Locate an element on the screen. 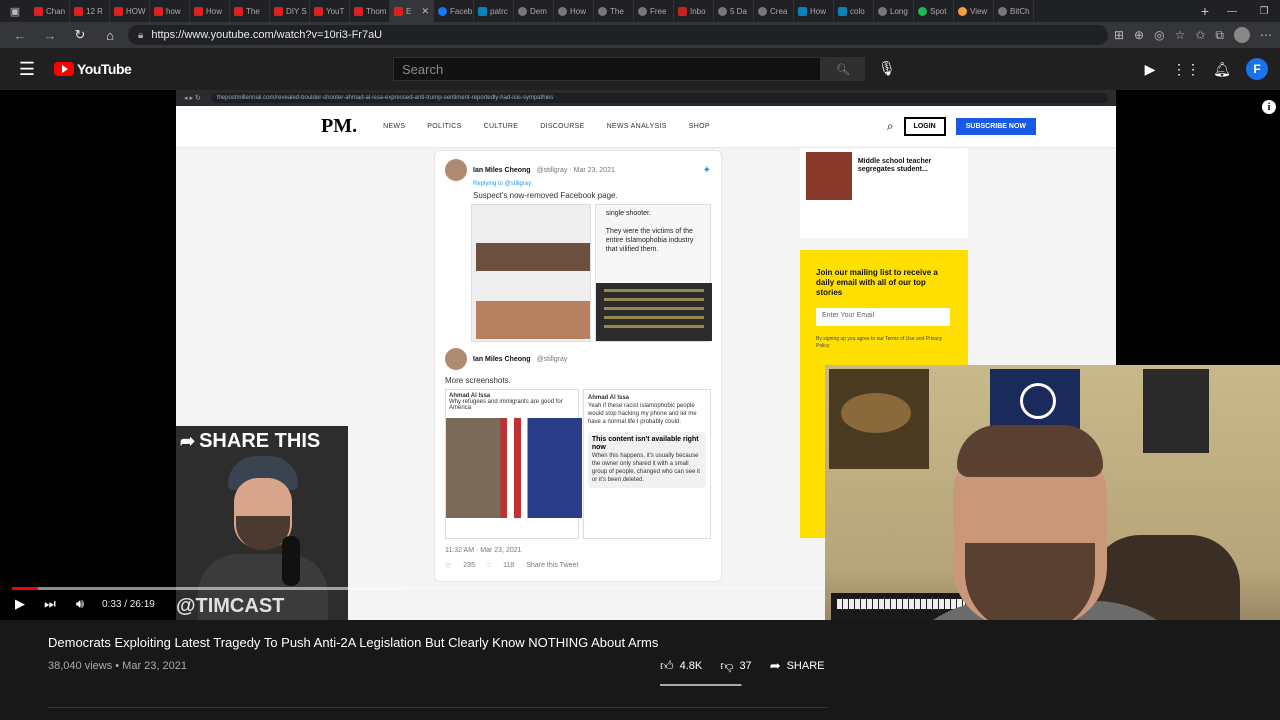 The width and height of the screenshot is (1280, 720). tab-label: How is located at coordinates (214, 11).